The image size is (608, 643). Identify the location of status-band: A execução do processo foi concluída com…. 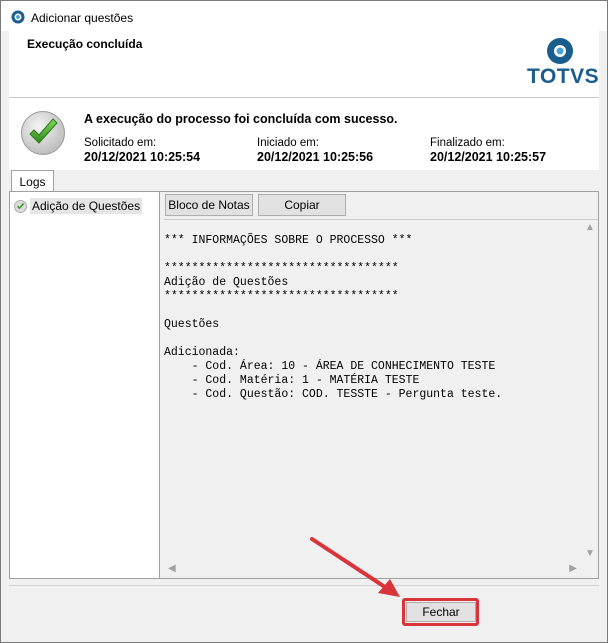
(304, 134).